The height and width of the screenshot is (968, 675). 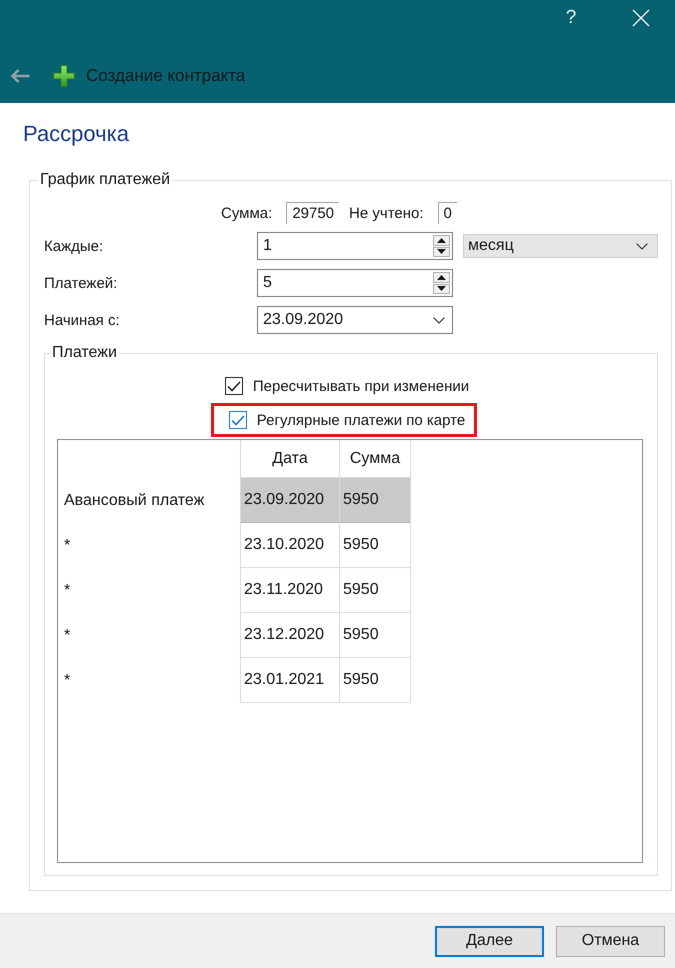 I want to click on unit-dropdown: месяц, so click(x=560, y=246).